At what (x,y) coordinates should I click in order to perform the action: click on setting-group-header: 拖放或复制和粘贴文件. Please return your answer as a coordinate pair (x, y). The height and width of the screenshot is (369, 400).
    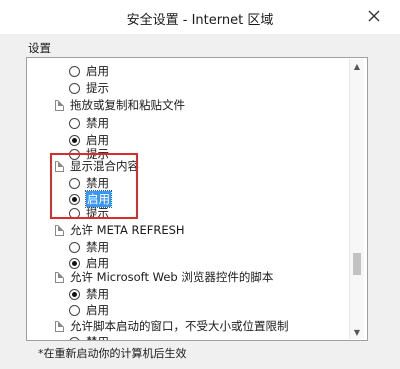
    Looking at the image, I should click on (120, 105).